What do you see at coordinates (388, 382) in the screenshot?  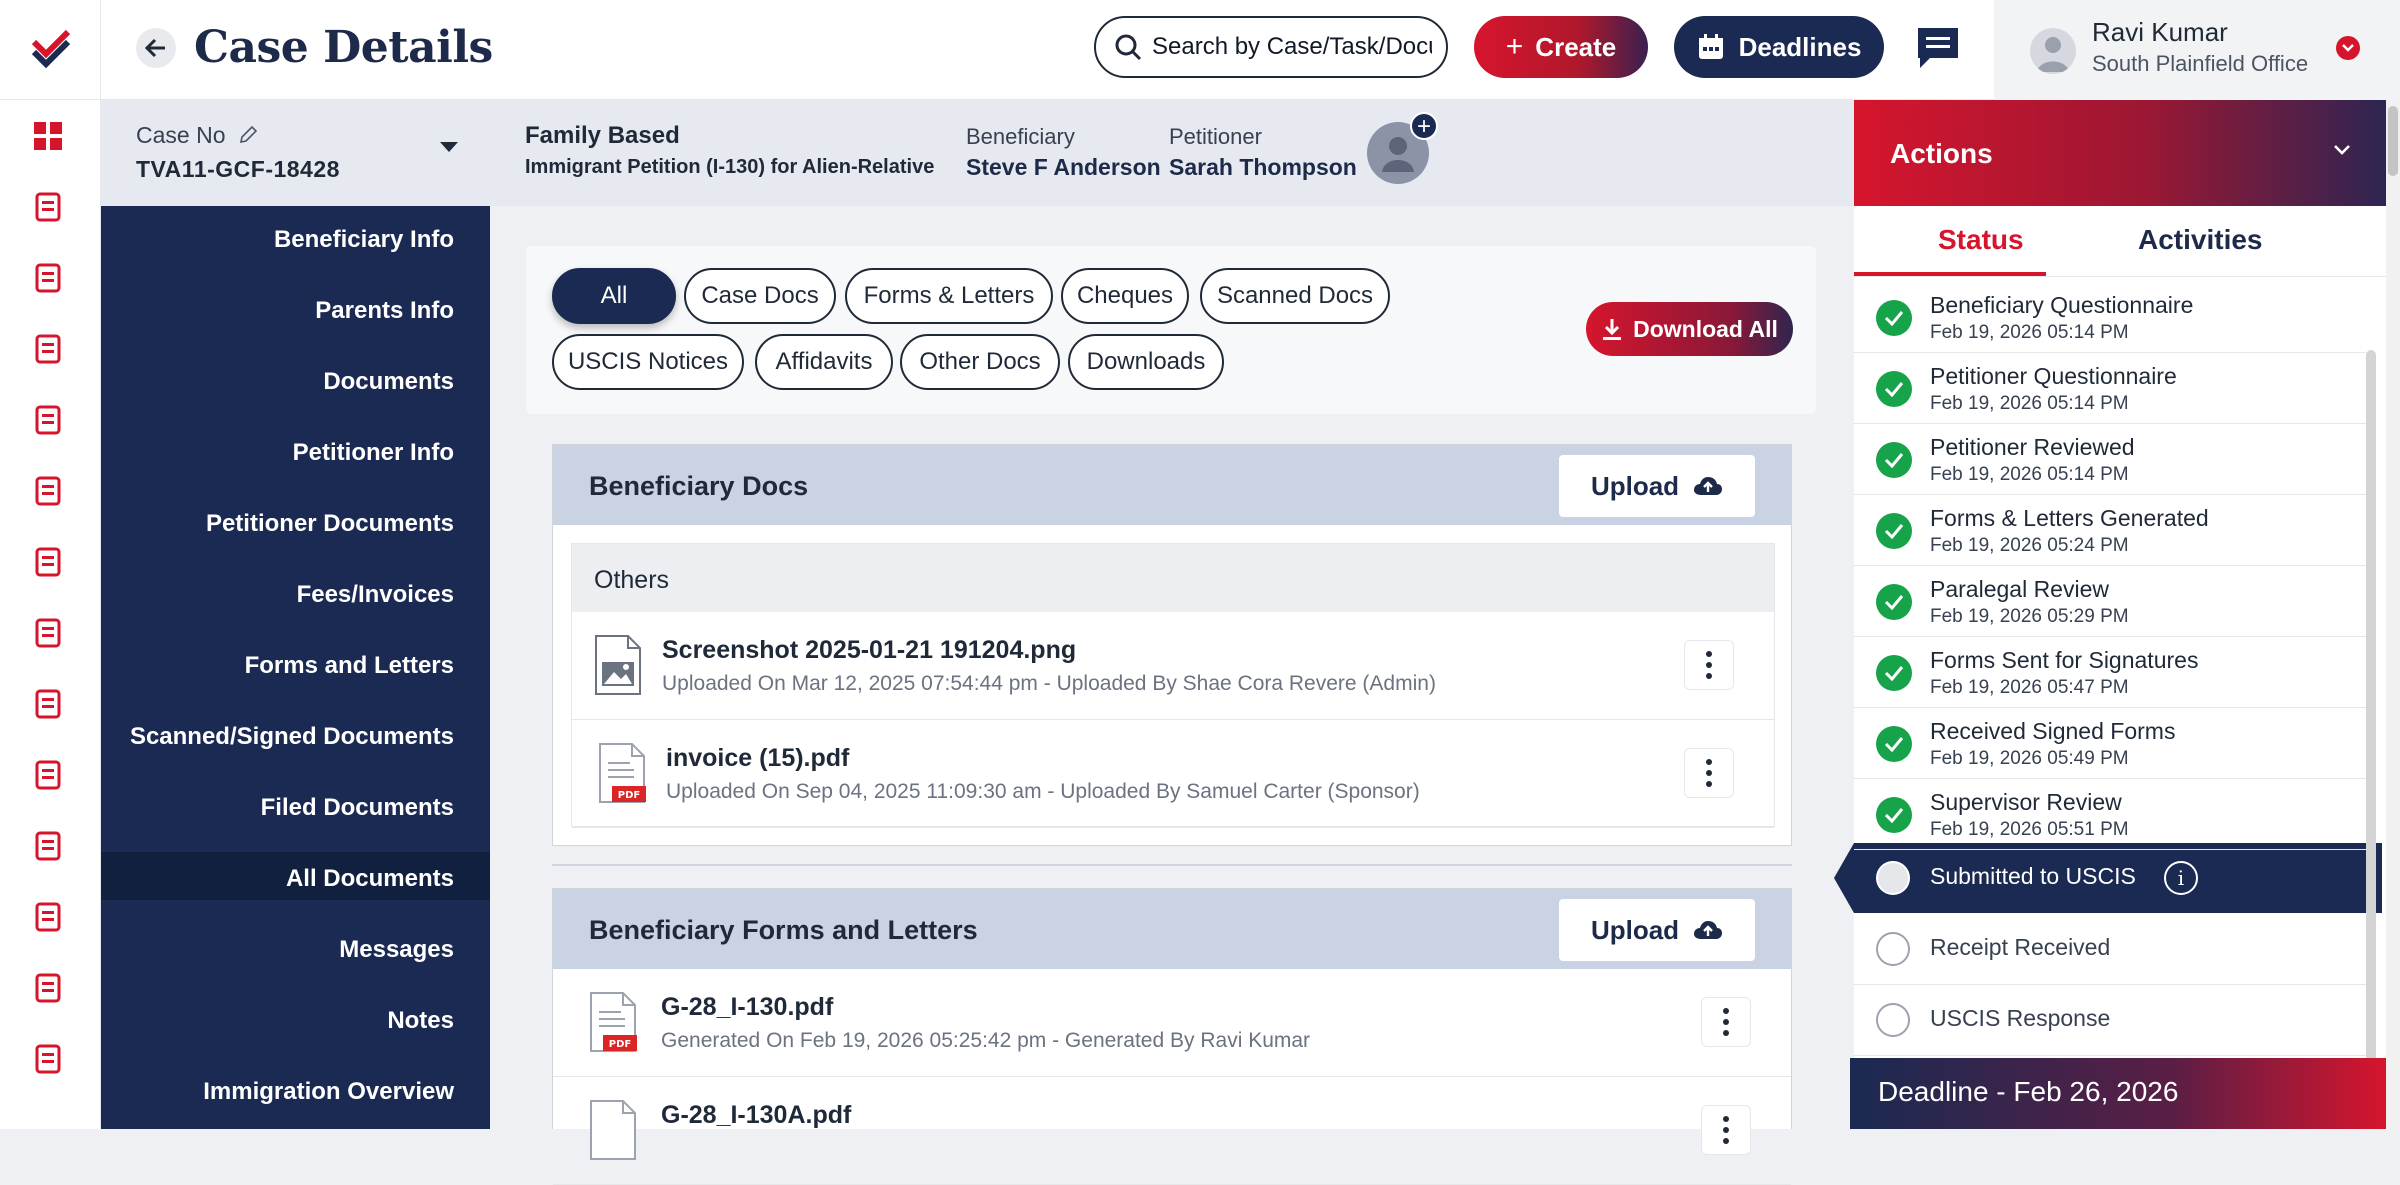 I see `sidebar-item-documents: Documents` at bounding box center [388, 382].